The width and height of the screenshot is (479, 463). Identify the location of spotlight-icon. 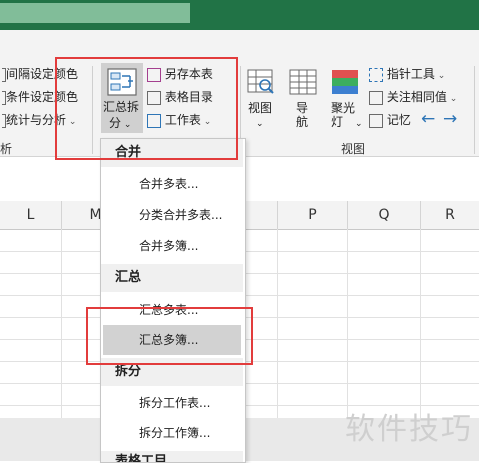
(345, 82).